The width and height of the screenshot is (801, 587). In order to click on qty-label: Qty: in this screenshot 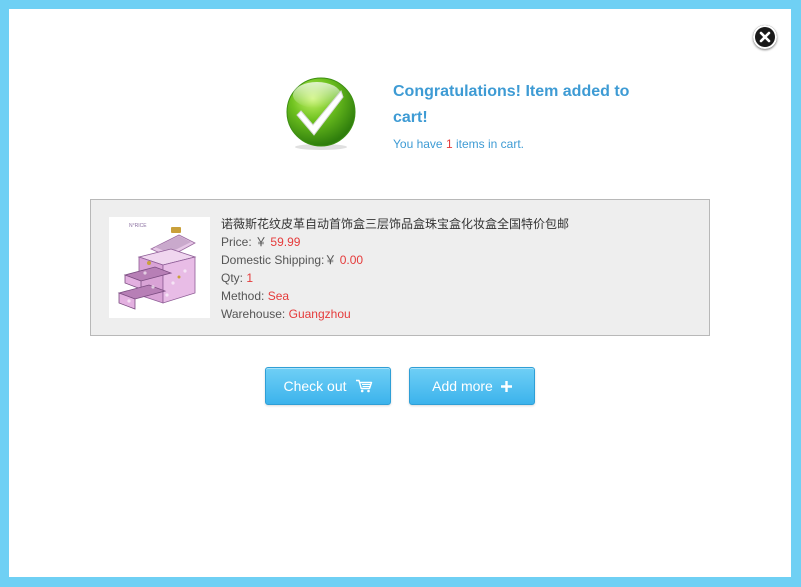, I will do `click(232, 278)`.